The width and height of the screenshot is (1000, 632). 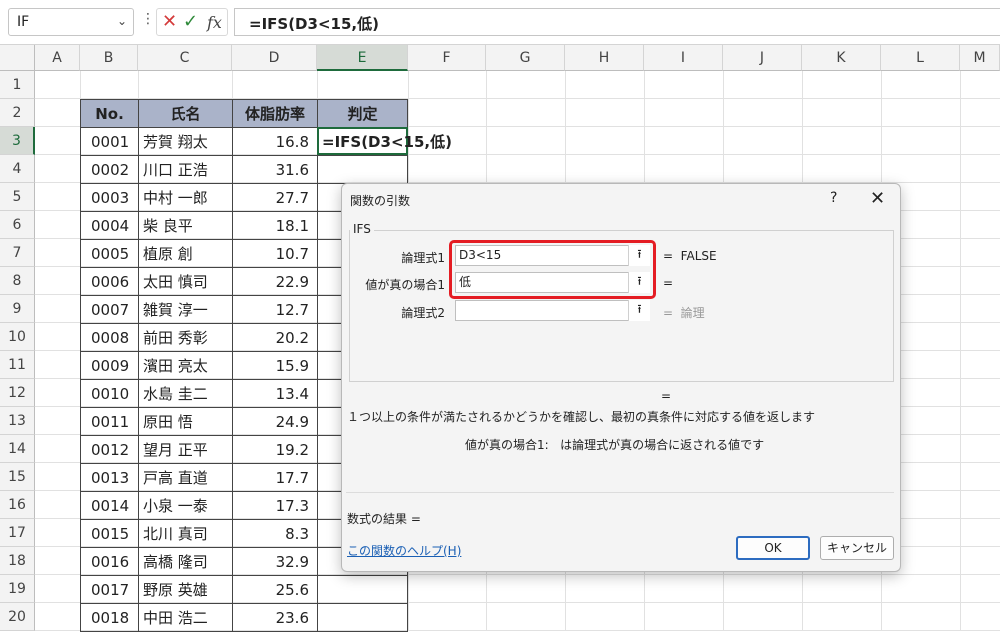 I want to click on cell-name: 前田 秀彰, so click(x=185, y=337).